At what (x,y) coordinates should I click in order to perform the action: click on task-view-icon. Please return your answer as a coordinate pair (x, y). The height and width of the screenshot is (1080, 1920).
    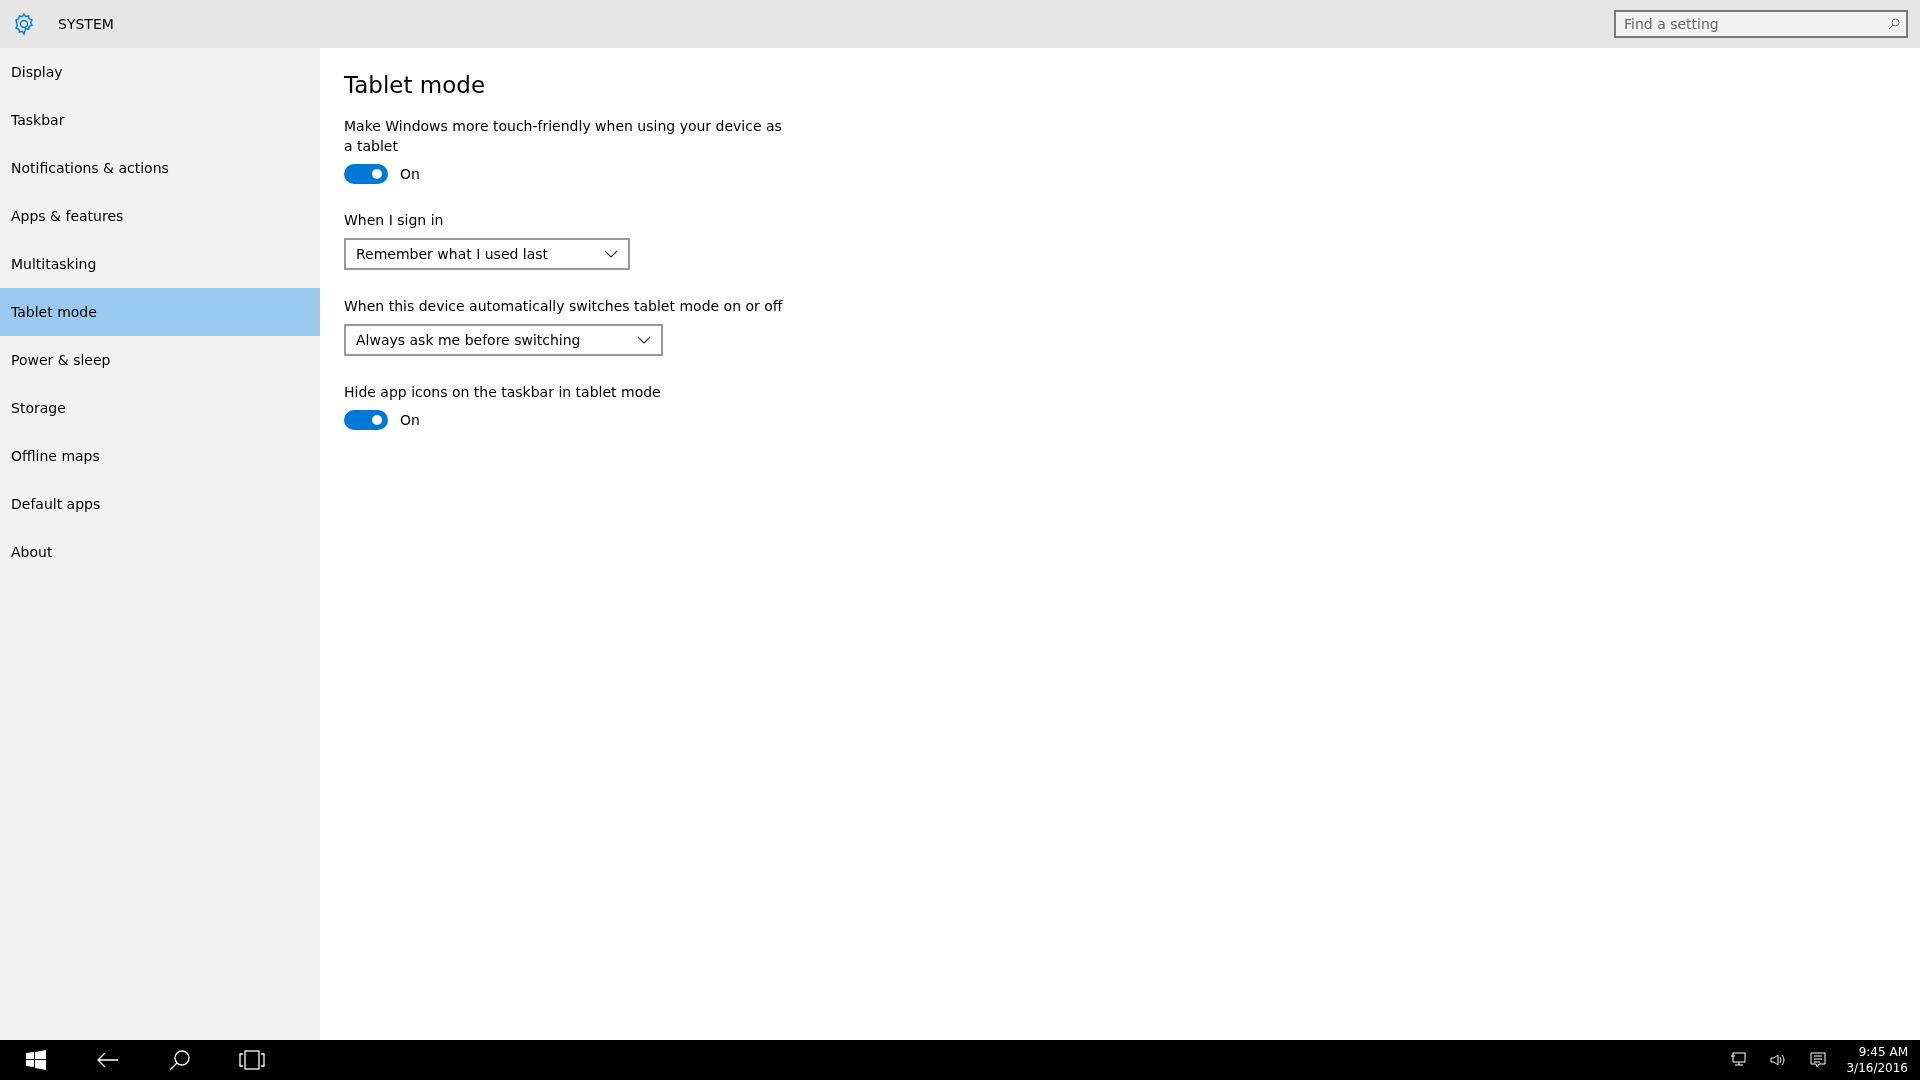
    Looking at the image, I should click on (252, 1060).